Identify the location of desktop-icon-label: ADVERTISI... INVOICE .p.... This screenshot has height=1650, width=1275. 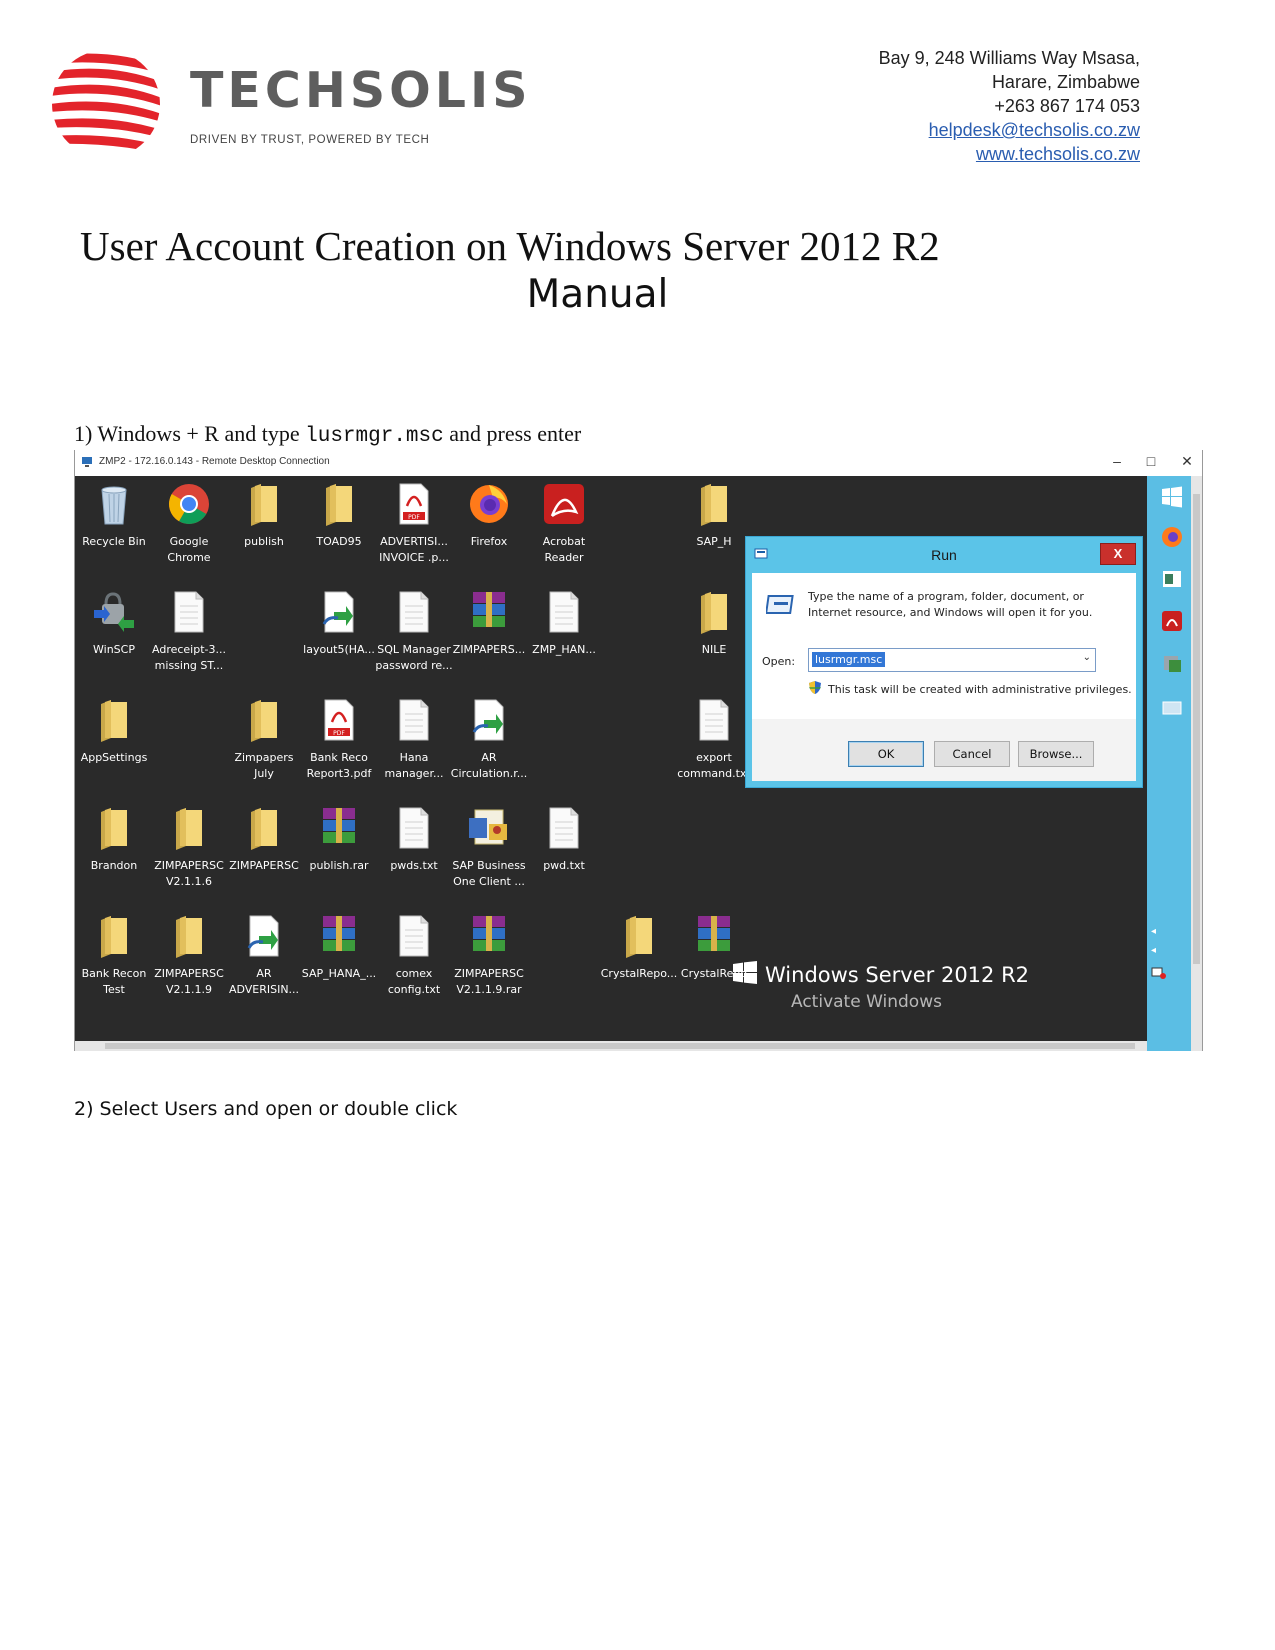
(414, 549).